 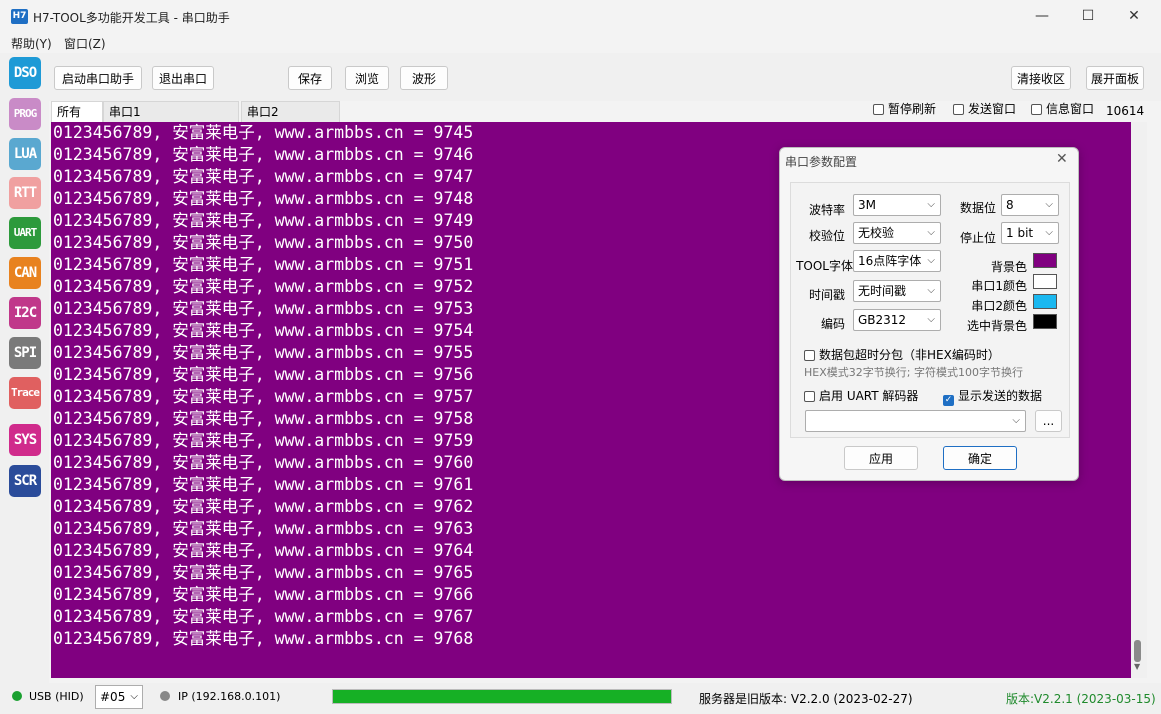 What do you see at coordinates (424, 78) in the screenshot?
I see `waveform-button: 波形` at bounding box center [424, 78].